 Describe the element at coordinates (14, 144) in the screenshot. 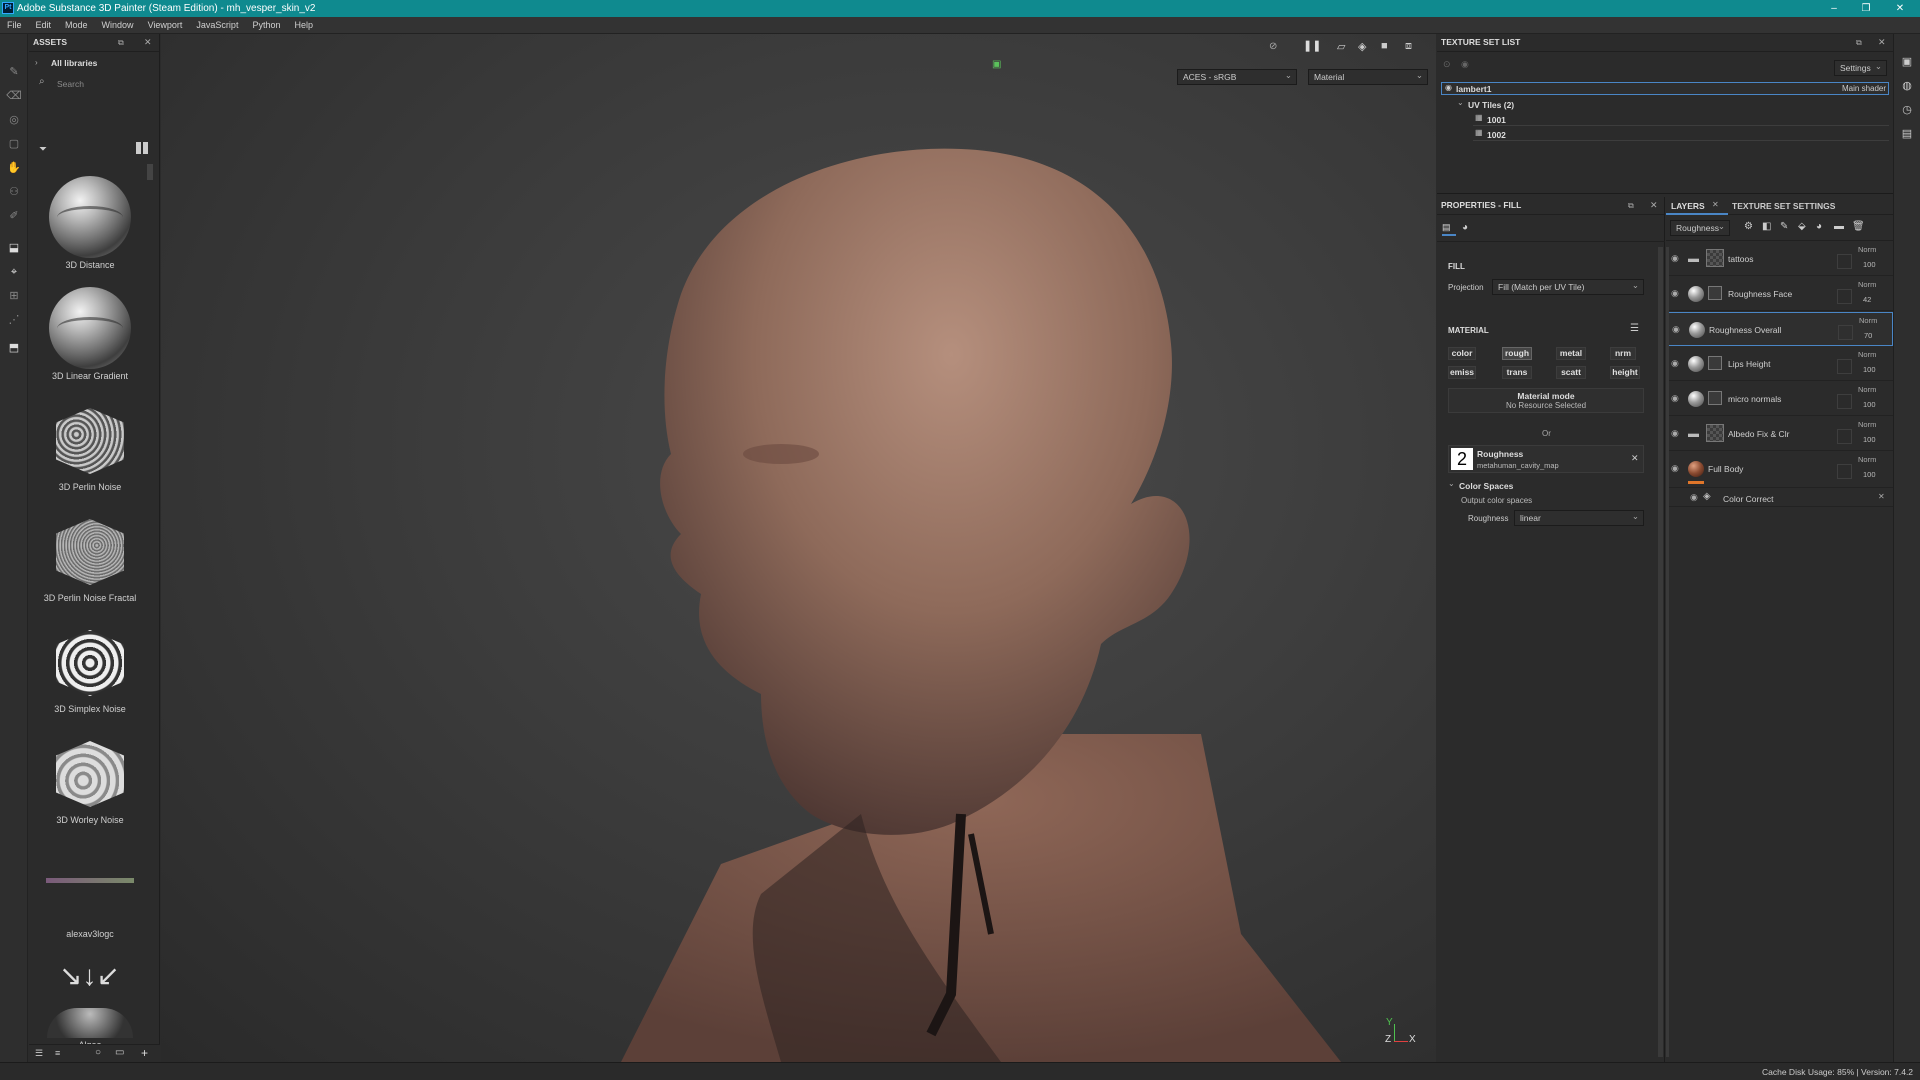

I see `geometry-mask-icon: ▢` at that location.